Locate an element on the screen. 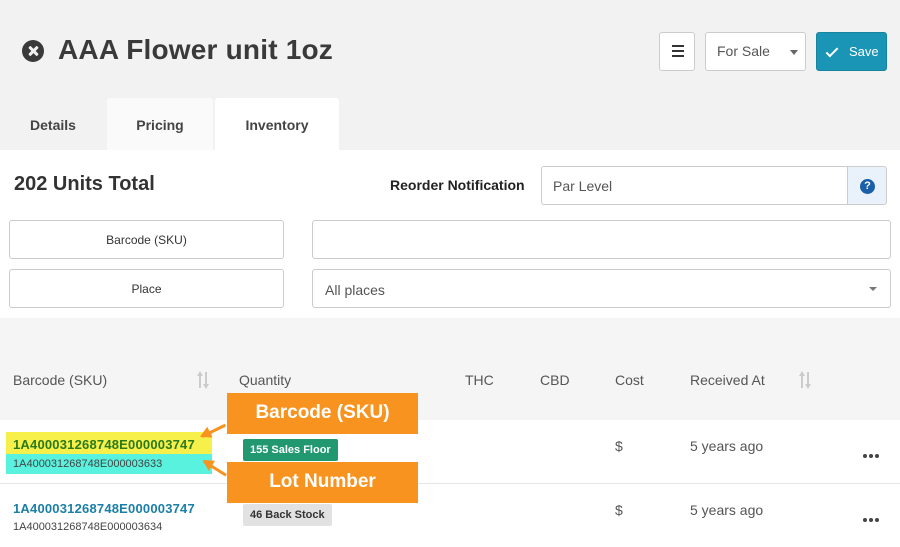 Image resolution: width=900 pixels, height=547 pixels. question-icon: ? is located at coordinates (867, 186).